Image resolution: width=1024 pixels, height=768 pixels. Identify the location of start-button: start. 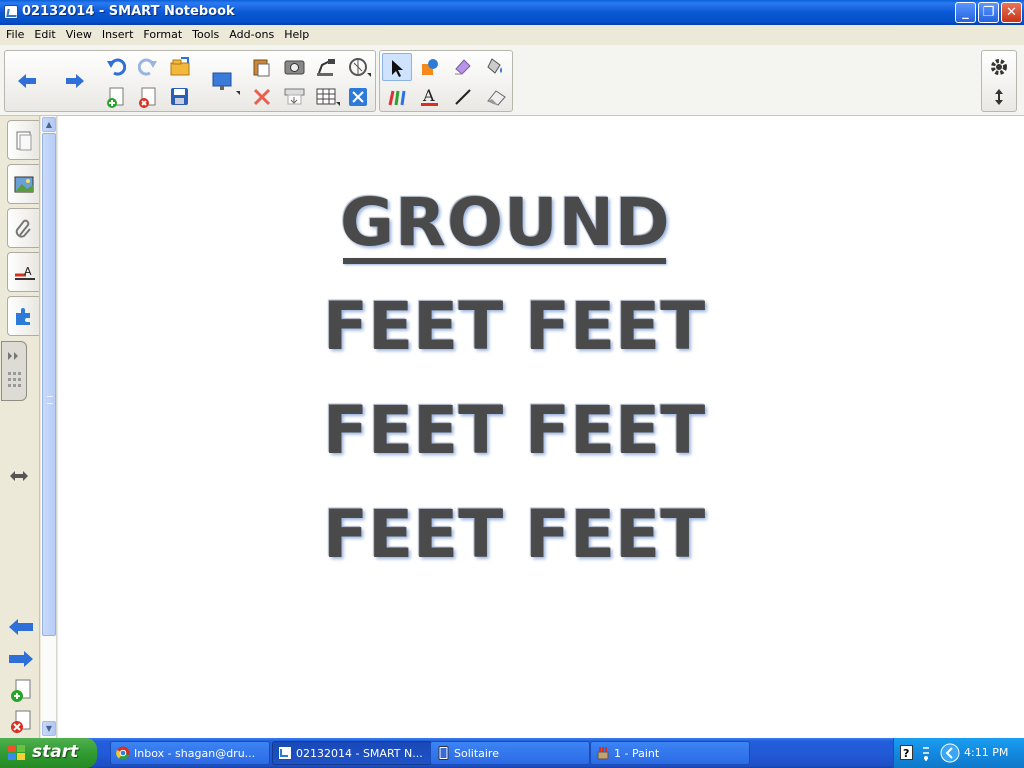
(48, 753).